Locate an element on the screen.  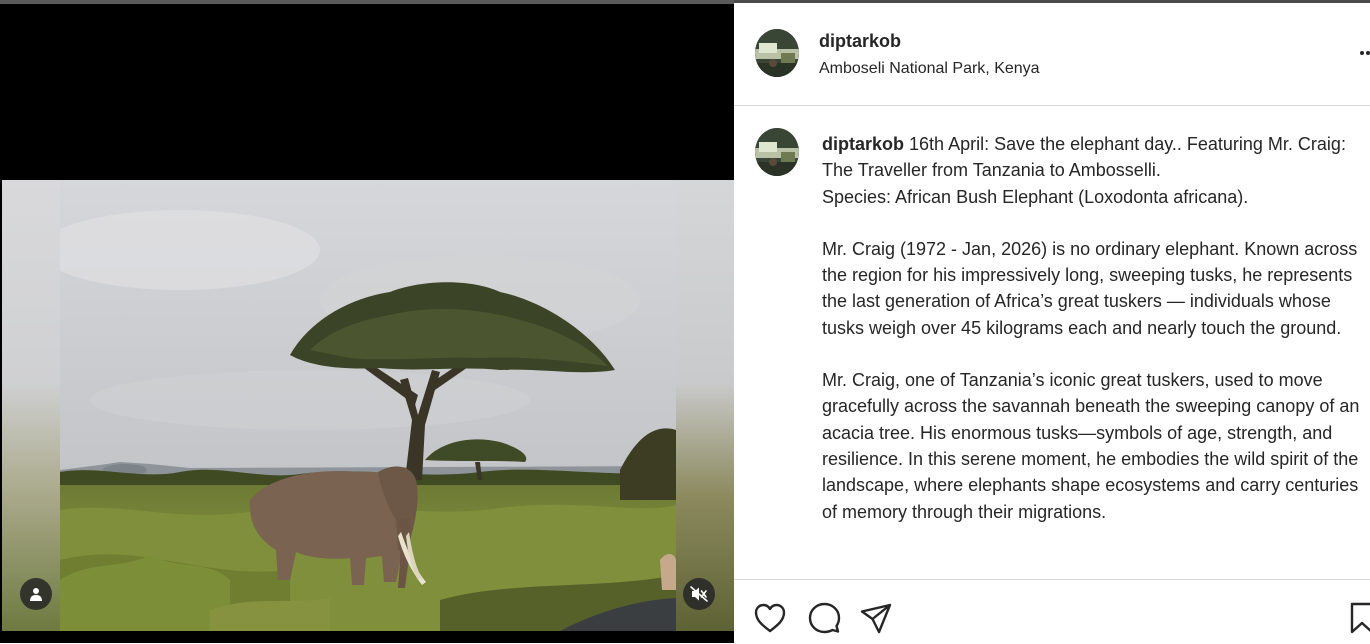
header-location: Amboseli National Park, Kenya is located at coordinates (929, 69).